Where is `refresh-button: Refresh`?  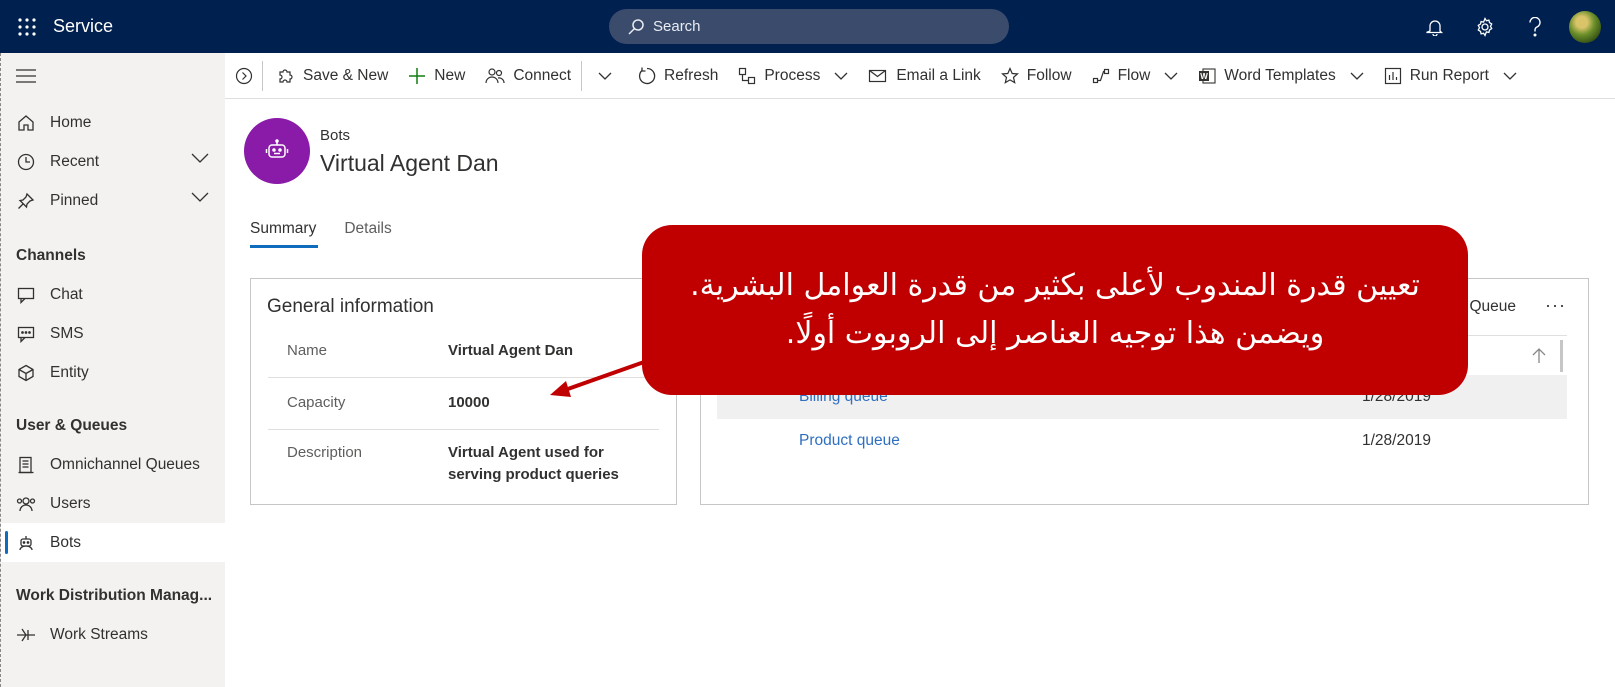 refresh-button: Refresh is located at coordinates (678, 76).